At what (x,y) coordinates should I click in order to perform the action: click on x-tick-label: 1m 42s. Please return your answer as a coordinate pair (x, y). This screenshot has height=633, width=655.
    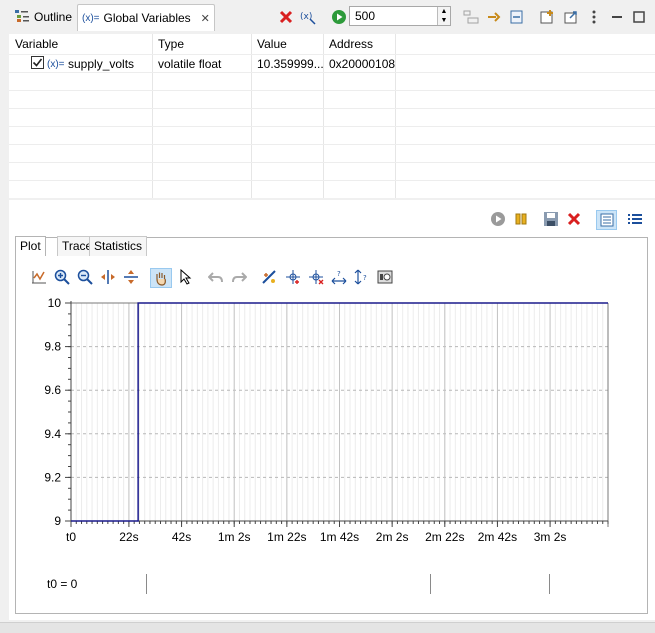
    Looking at the image, I should click on (339, 537).